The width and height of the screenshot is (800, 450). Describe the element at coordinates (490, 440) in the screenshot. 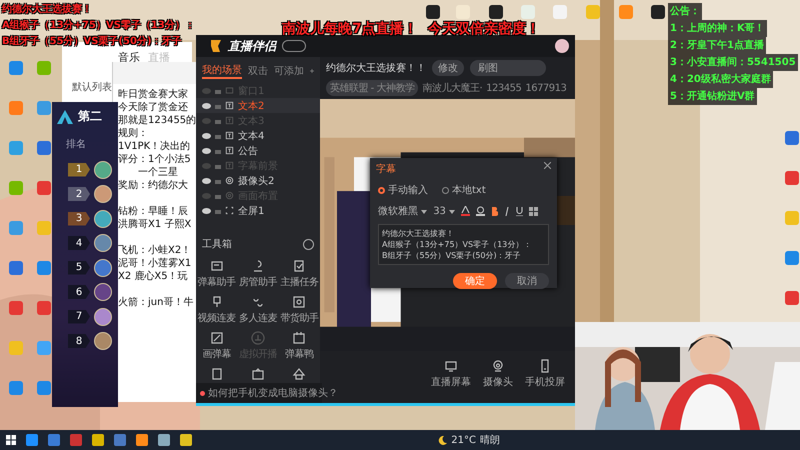

I see `weather-text: 晴朗` at that location.